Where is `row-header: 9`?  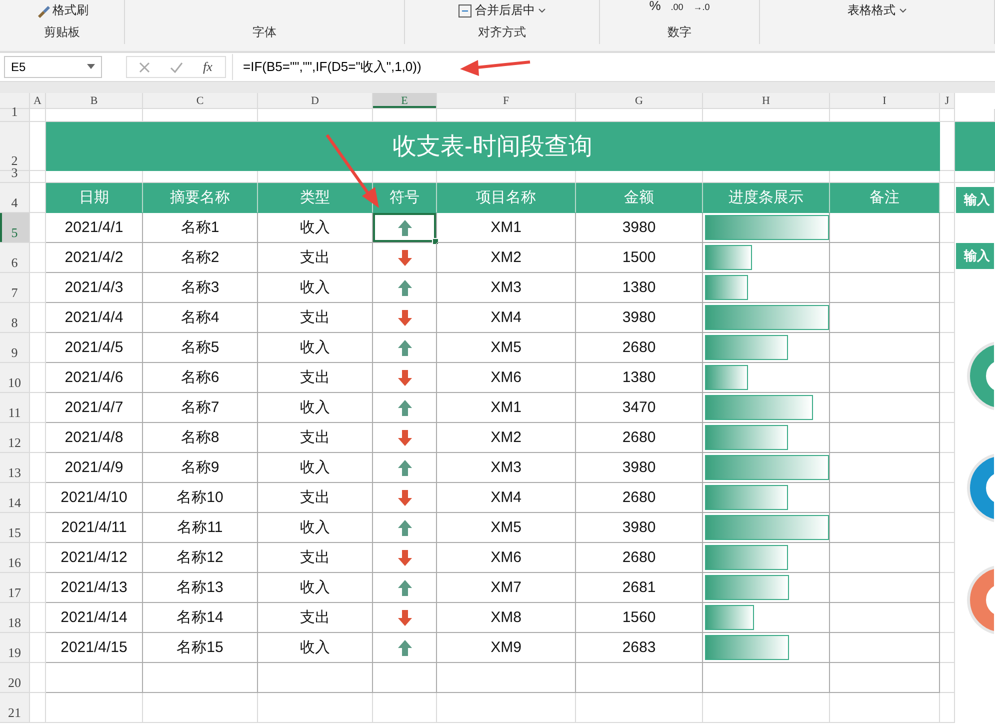 row-header: 9 is located at coordinates (15, 348).